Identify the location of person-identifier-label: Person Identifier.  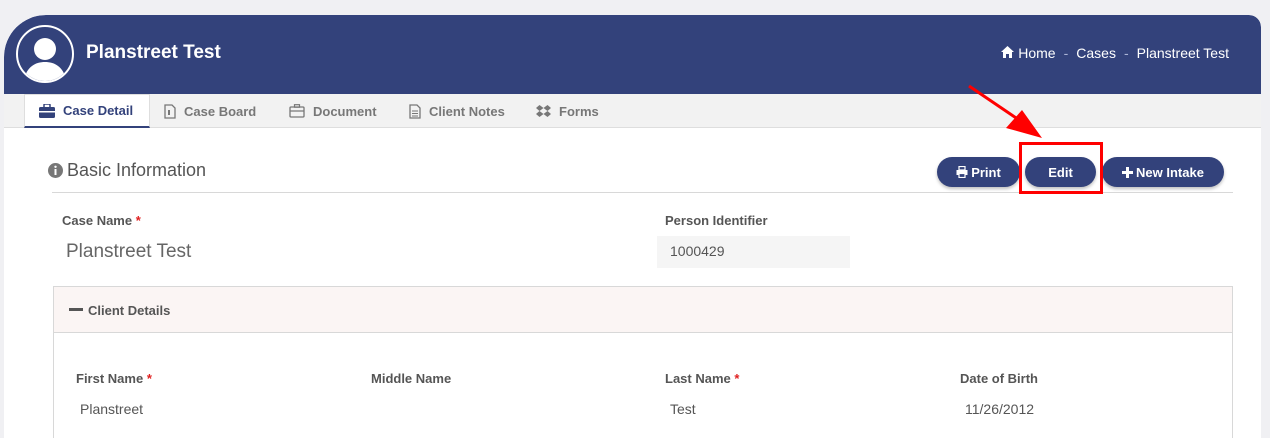
(716, 220).